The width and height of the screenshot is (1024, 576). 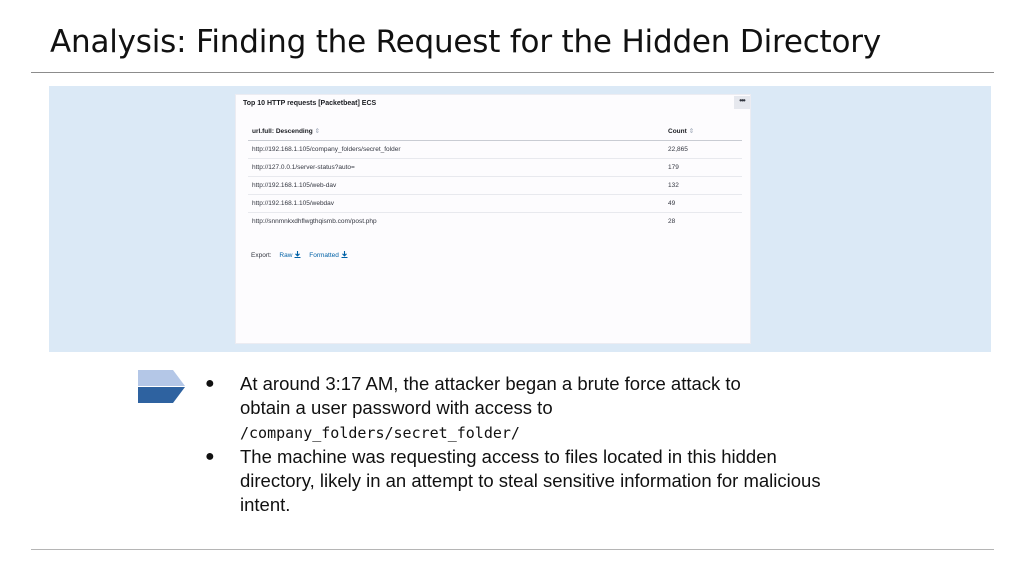 I want to click on count-cell: 49, so click(x=672, y=203).